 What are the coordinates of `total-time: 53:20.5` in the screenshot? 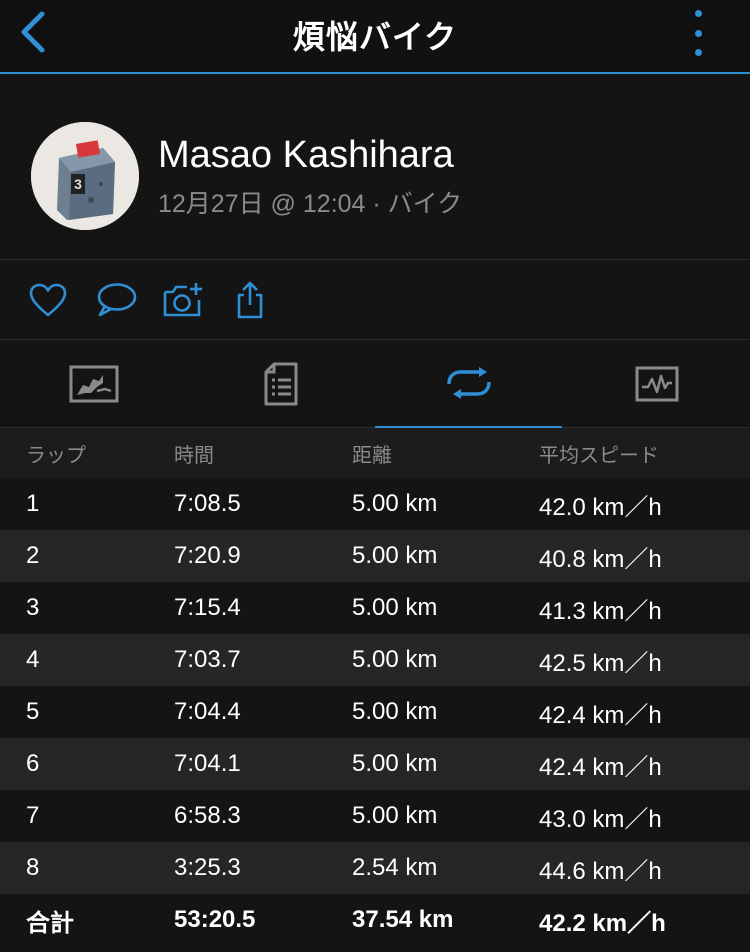 It's located at (215, 919).